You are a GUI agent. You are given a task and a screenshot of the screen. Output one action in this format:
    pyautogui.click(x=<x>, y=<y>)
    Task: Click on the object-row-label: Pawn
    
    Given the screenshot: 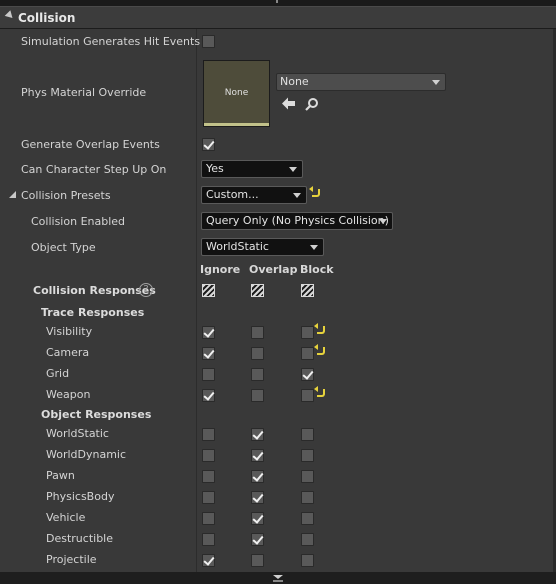 What is the action you would take?
    pyautogui.click(x=60, y=475)
    